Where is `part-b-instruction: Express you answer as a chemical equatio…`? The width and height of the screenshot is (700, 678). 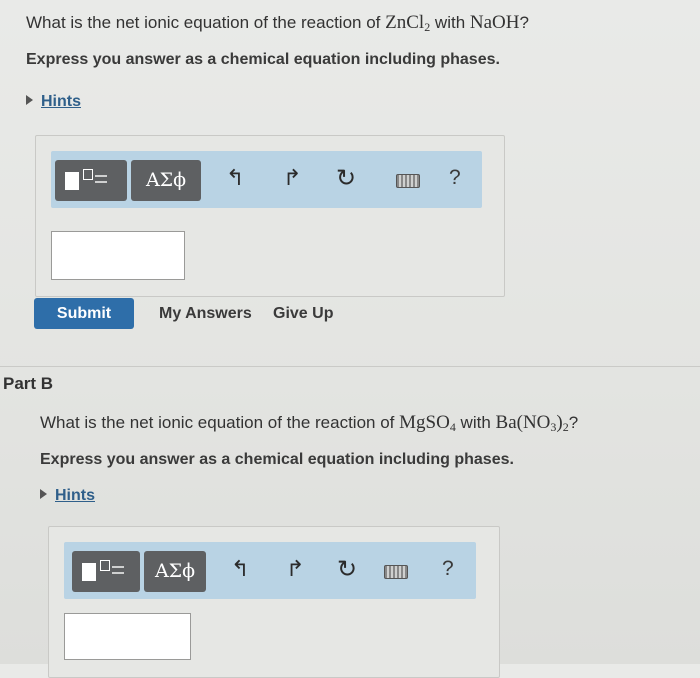 part-b-instruction: Express you answer as a chemical equatio… is located at coordinates (277, 459).